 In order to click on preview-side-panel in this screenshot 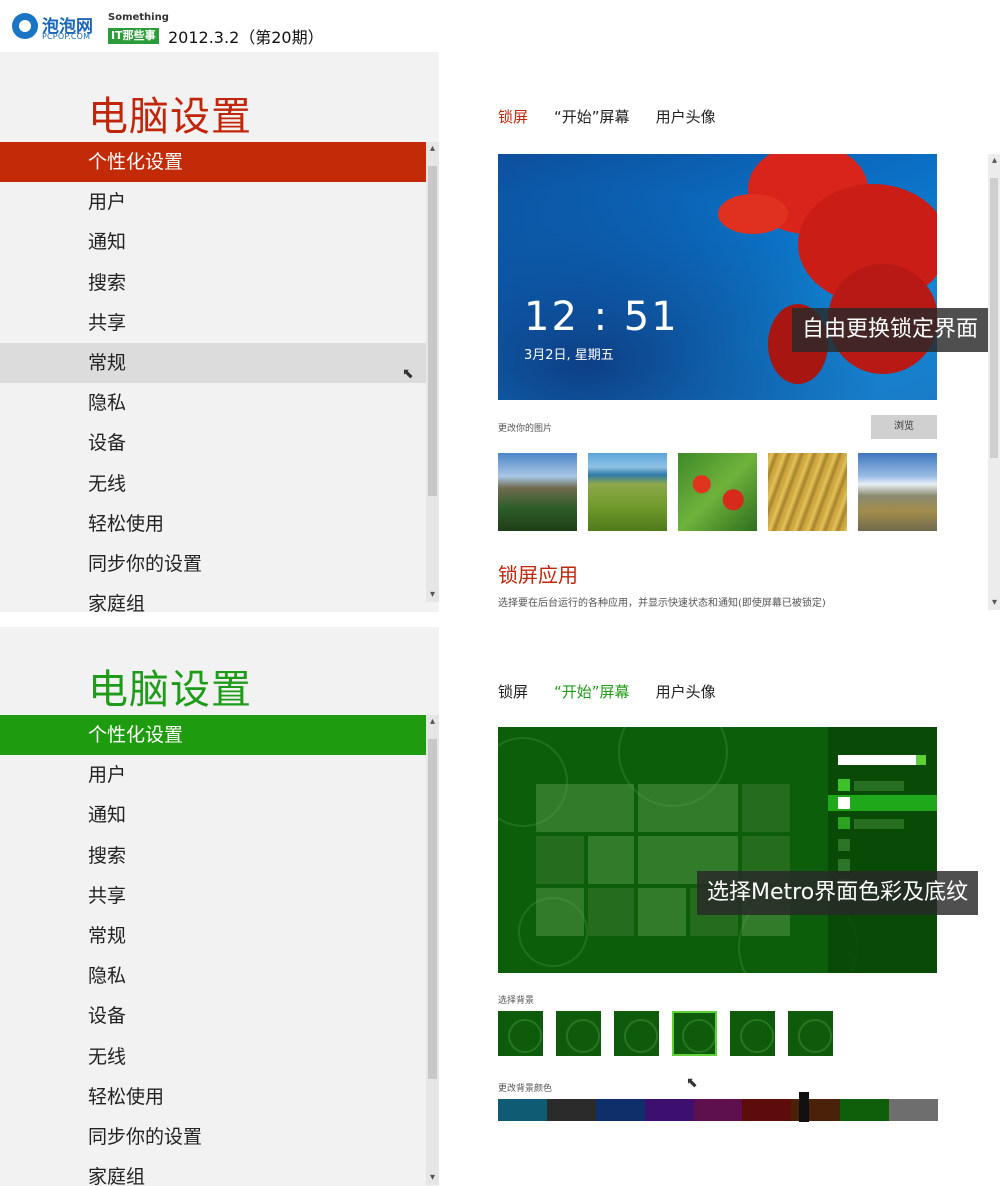, I will do `click(882, 850)`.